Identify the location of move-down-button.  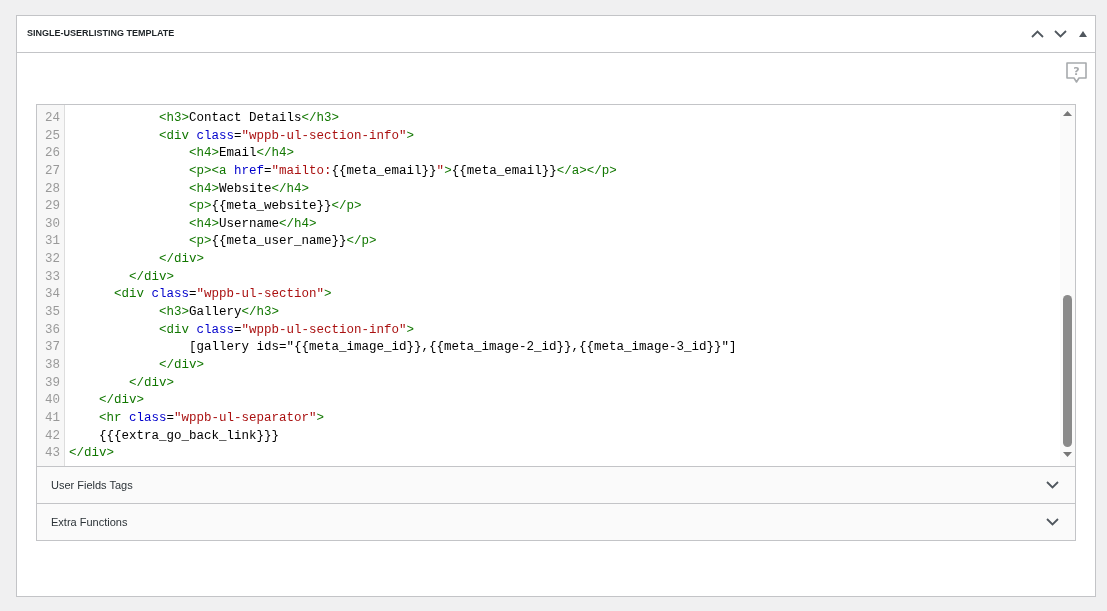
(1060, 34).